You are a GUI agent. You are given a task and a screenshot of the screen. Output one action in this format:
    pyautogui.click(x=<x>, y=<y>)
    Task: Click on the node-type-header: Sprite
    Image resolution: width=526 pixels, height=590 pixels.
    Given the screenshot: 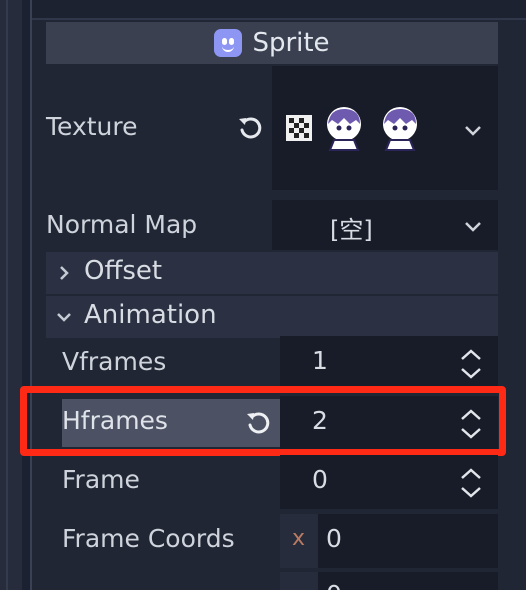 What is the action you would take?
    pyautogui.click(x=272, y=43)
    